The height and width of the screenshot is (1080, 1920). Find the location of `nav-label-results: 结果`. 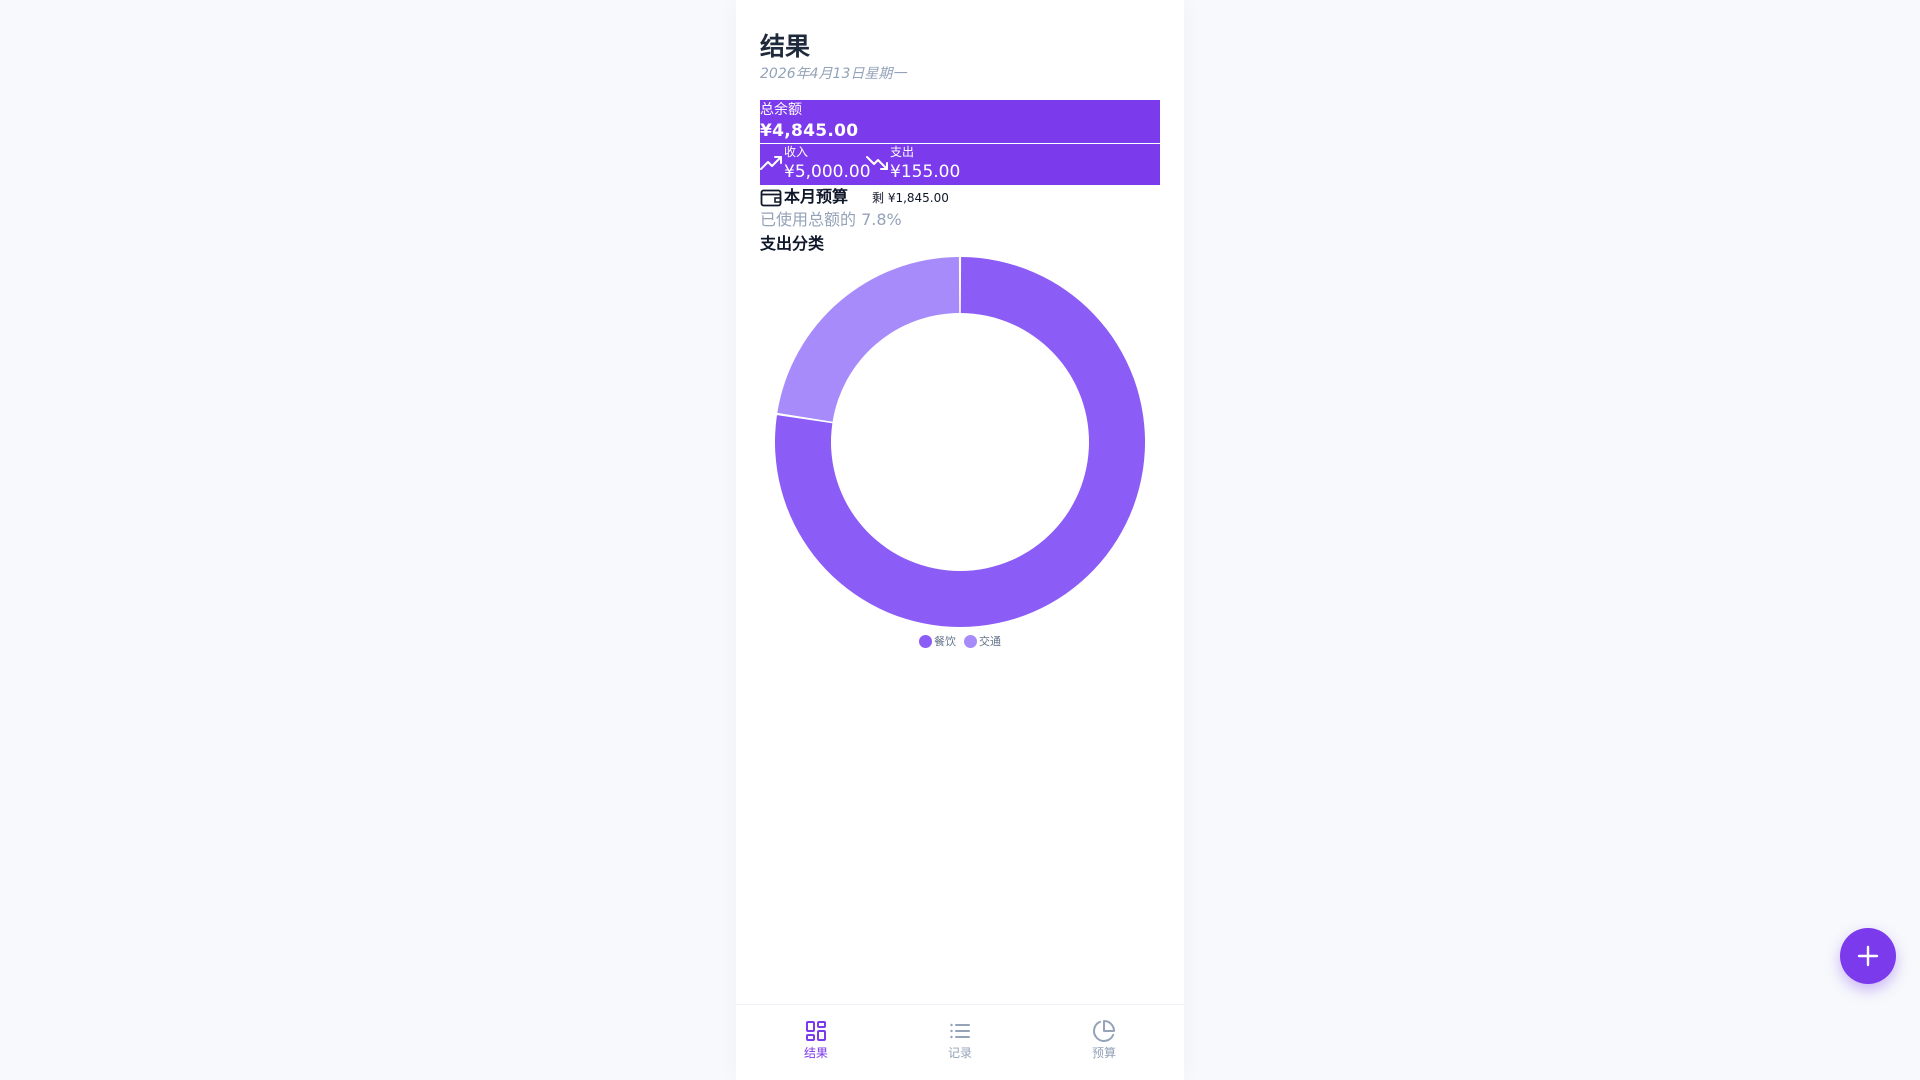

nav-label-results: 结果 is located at coordinates (815, 1053).